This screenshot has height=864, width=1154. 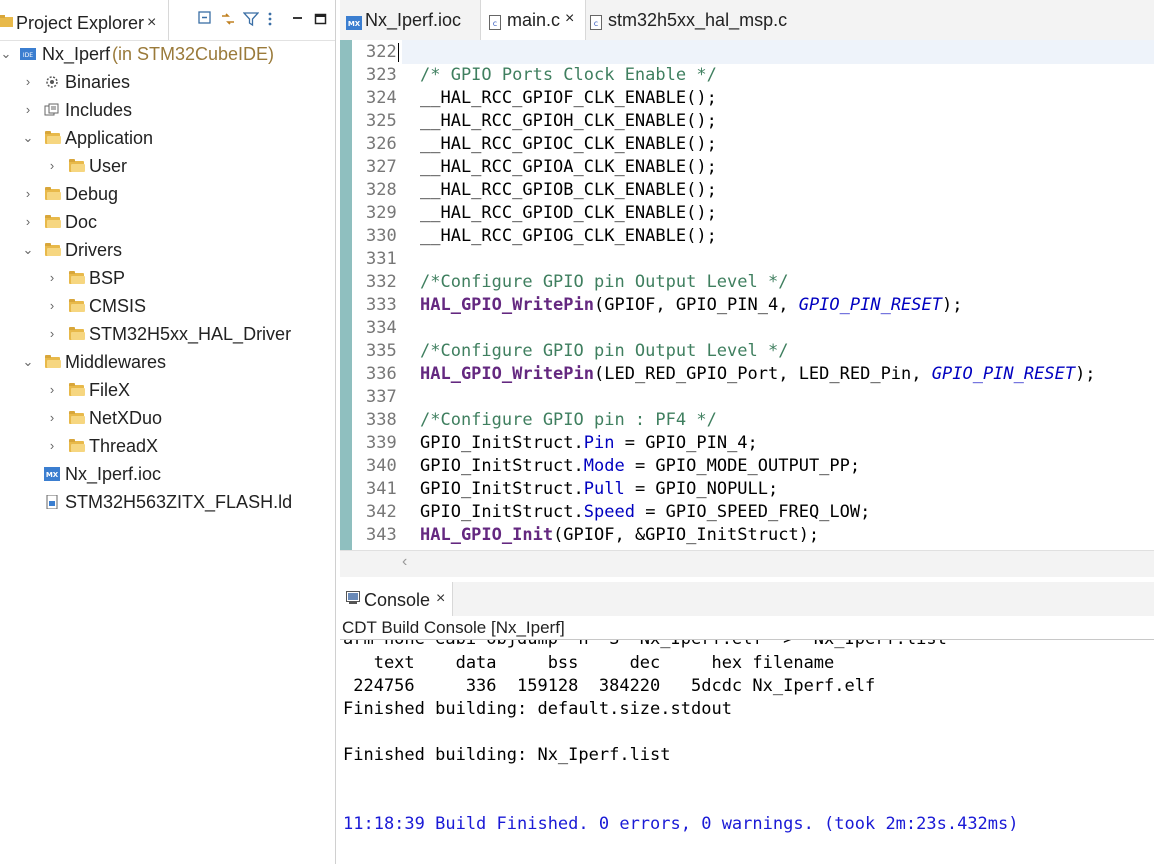 I want to click on tree-item-label: BSP, so click(x=107, y=278).